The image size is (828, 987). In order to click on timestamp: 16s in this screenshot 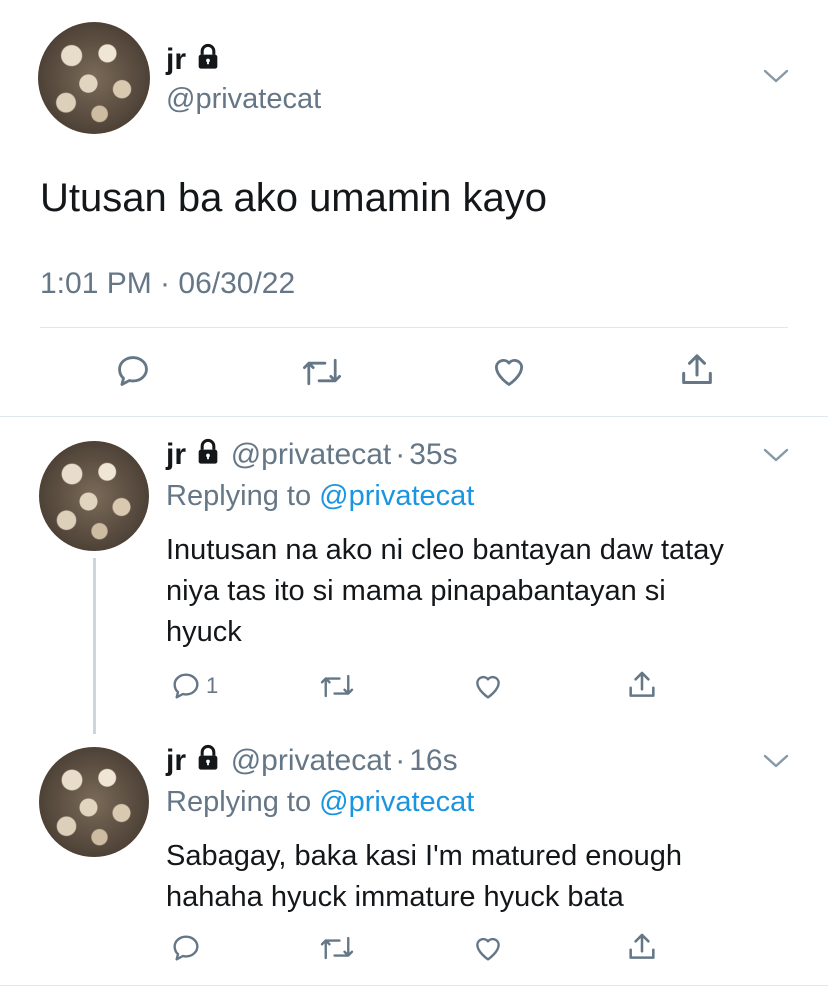, I will do `click(433, 760)`.